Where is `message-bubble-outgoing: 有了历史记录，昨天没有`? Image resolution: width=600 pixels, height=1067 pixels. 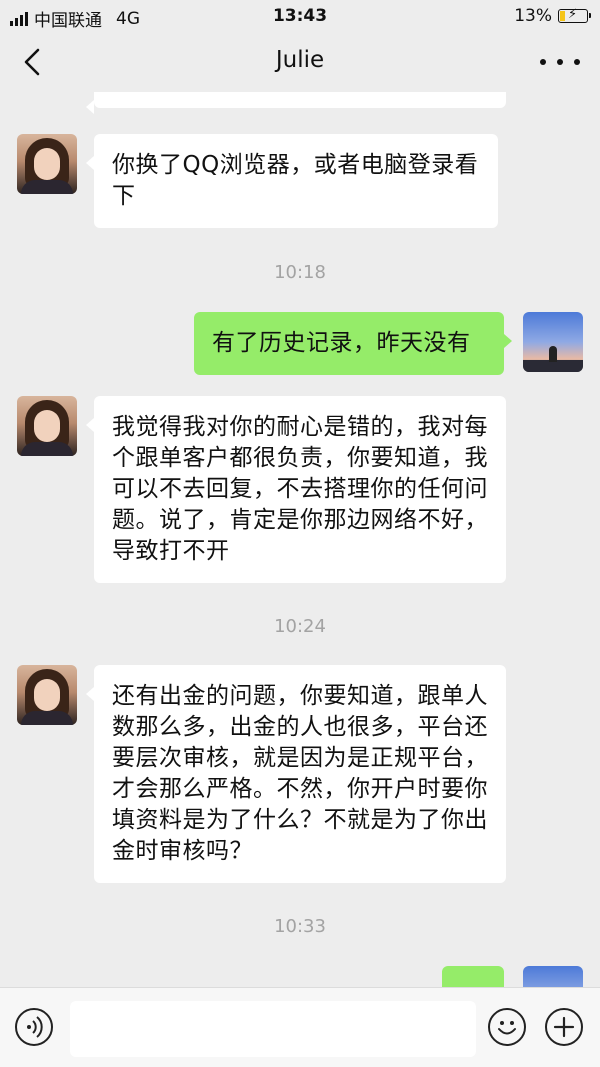
message-bubble-outgoing: 有了历史记录，昨天没有 is located at coordinates (353, 343).